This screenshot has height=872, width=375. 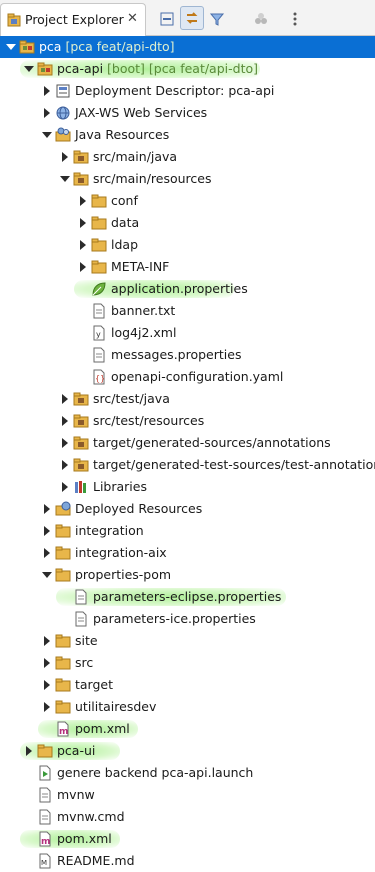 I want to click on tree-item: data, so click(x=187, y=223).